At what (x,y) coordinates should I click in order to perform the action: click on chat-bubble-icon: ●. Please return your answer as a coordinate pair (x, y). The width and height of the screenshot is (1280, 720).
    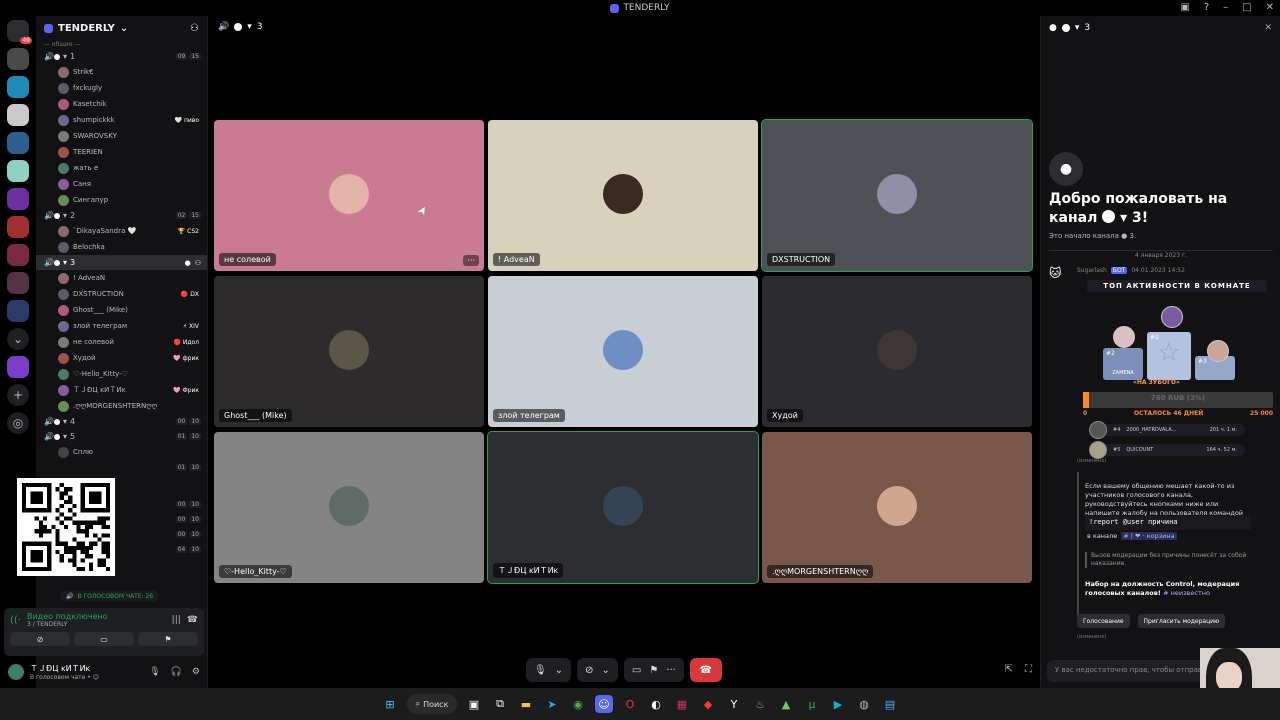
    Looking at the image, I should click on (188, 263).